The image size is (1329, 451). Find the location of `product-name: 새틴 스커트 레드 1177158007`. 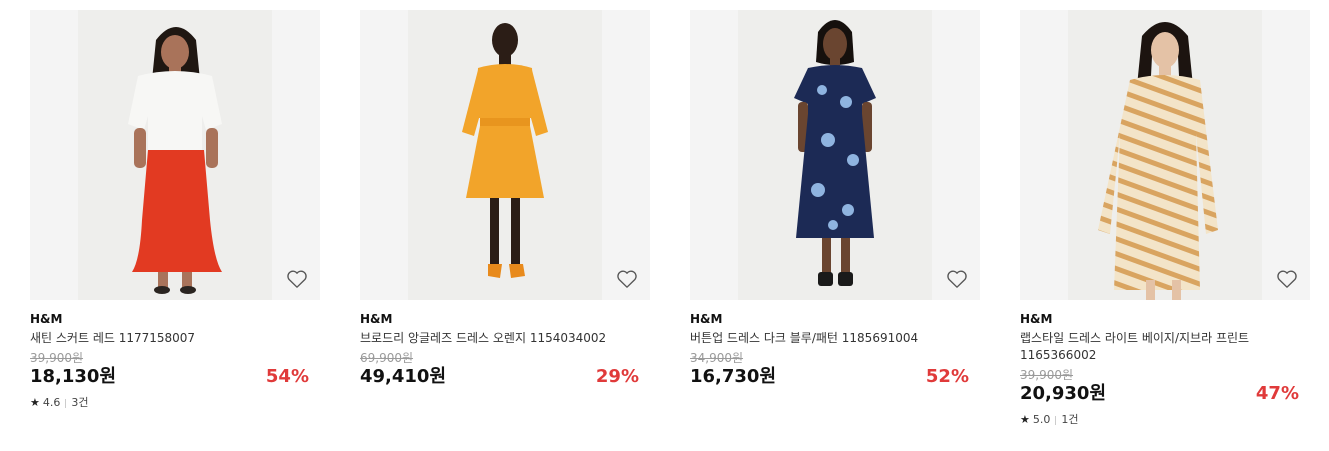

product-name: 새틴 스커트 레드 1177158007 is located at coordinates (165, 338).